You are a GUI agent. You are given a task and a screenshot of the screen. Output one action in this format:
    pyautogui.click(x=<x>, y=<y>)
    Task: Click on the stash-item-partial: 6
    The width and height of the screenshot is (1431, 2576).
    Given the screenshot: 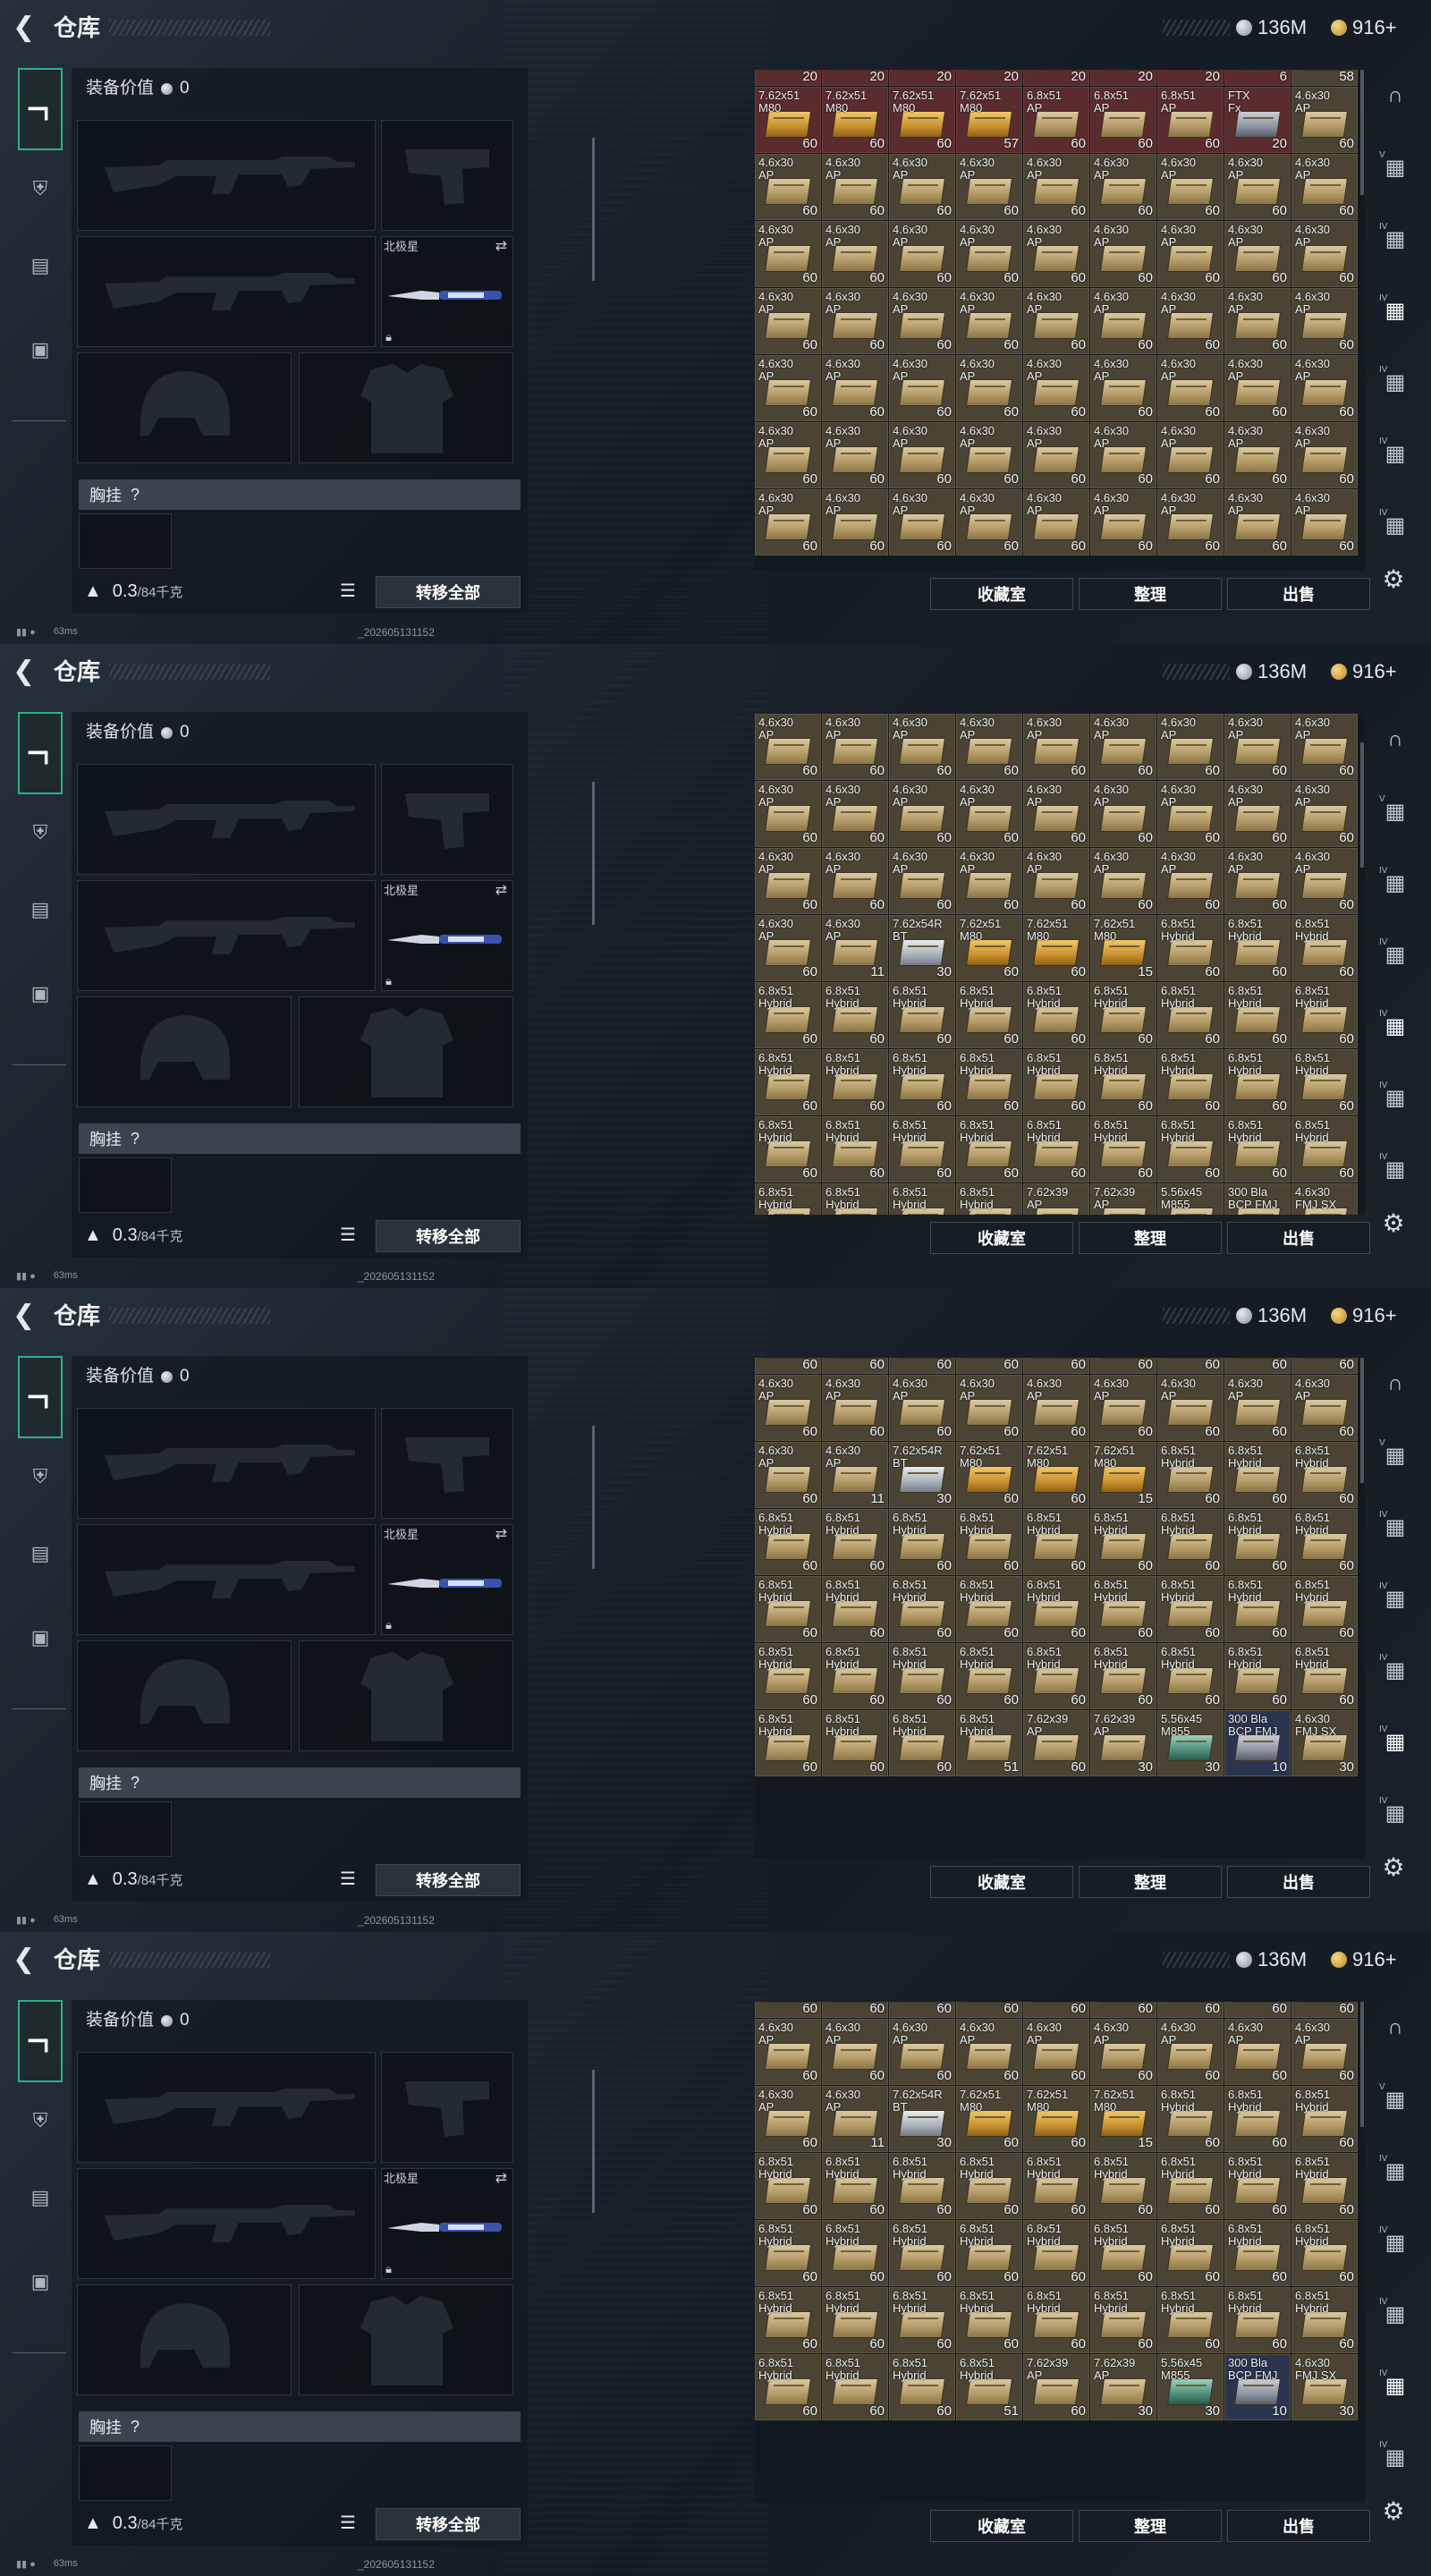 What is the action you would take?
    pyautogui.click(x=1258, y=78)
    